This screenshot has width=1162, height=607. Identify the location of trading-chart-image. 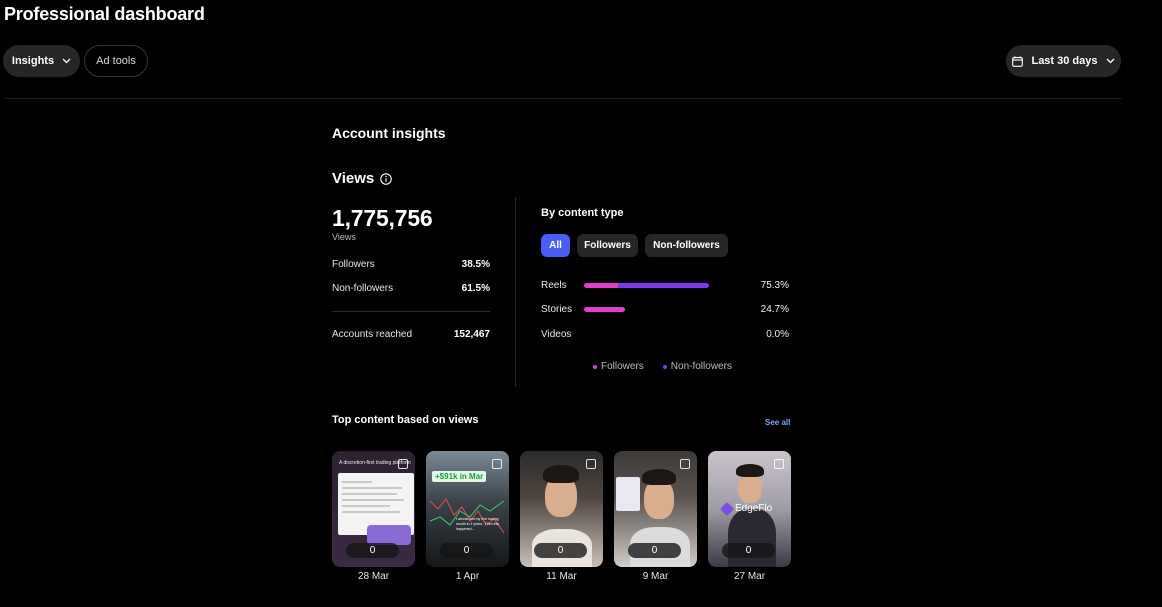
(467, 516).